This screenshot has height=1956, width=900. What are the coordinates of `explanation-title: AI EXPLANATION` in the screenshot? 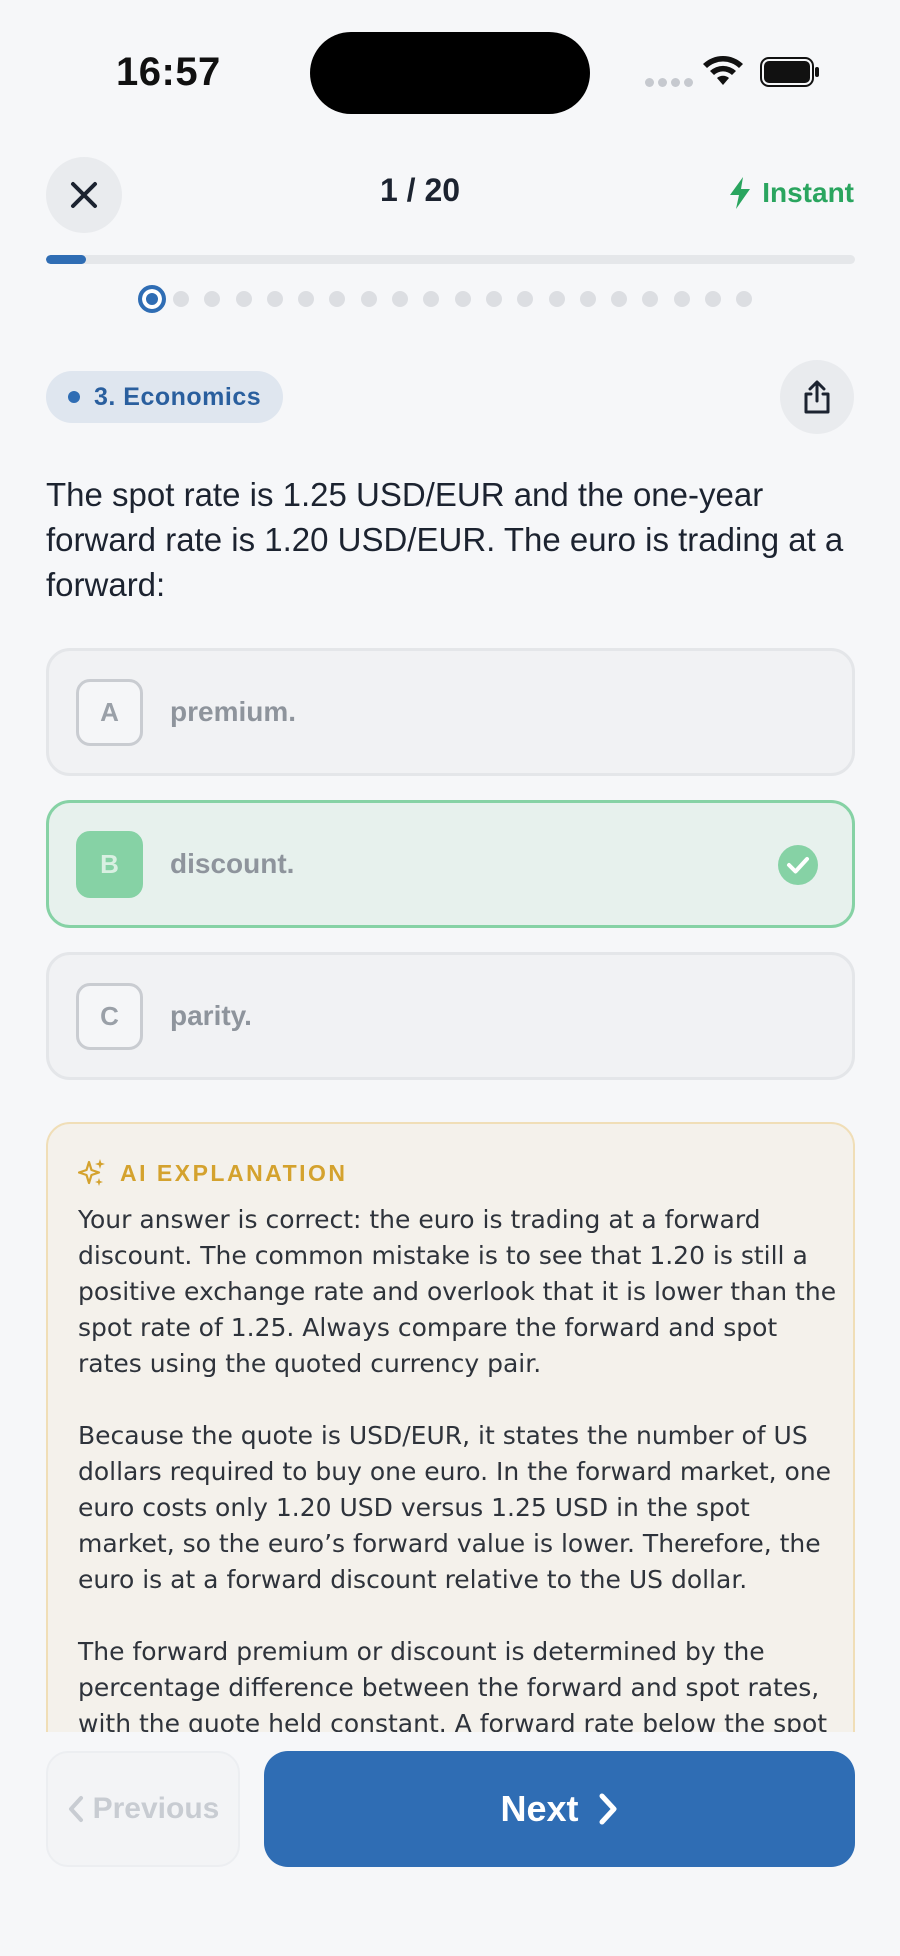 It's located at (234, 1172).